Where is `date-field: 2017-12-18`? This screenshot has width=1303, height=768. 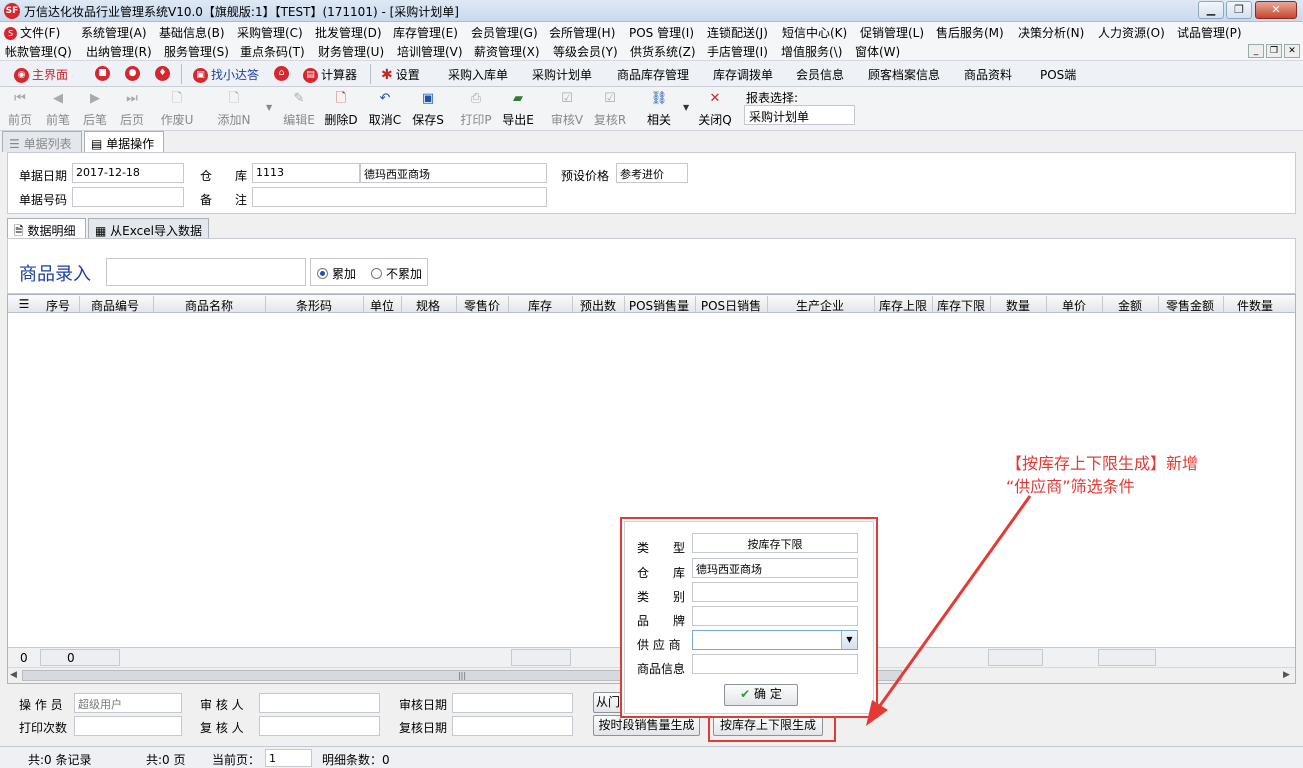 date-field: 2017-12-18 is located at coordinates (128, 173).